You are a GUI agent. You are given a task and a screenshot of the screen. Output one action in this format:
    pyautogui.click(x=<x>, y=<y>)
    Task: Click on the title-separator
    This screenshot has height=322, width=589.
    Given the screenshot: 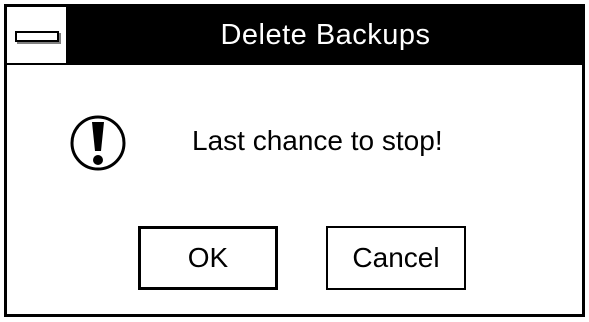 What is the action you would take?
    pyautogui.click(x=294, y=64)
    